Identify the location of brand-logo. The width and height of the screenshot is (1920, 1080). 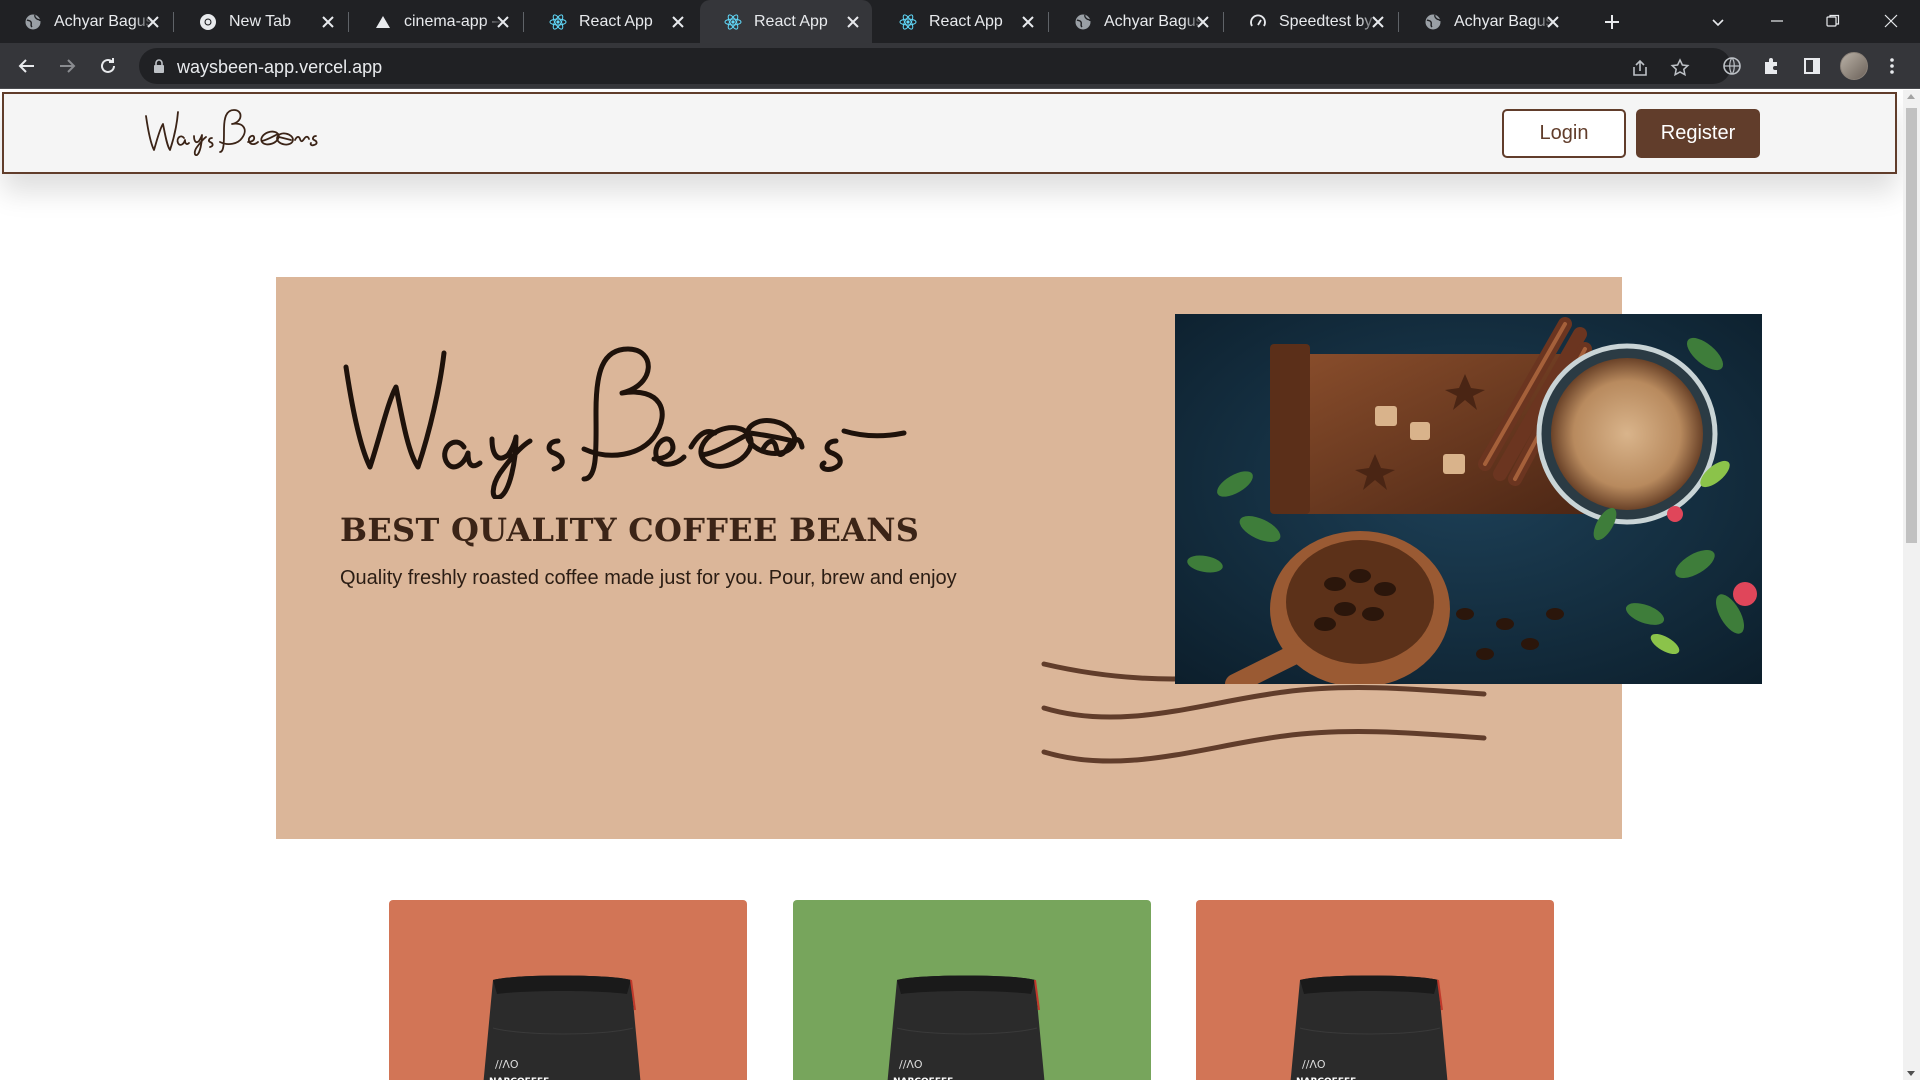
(240, 132).